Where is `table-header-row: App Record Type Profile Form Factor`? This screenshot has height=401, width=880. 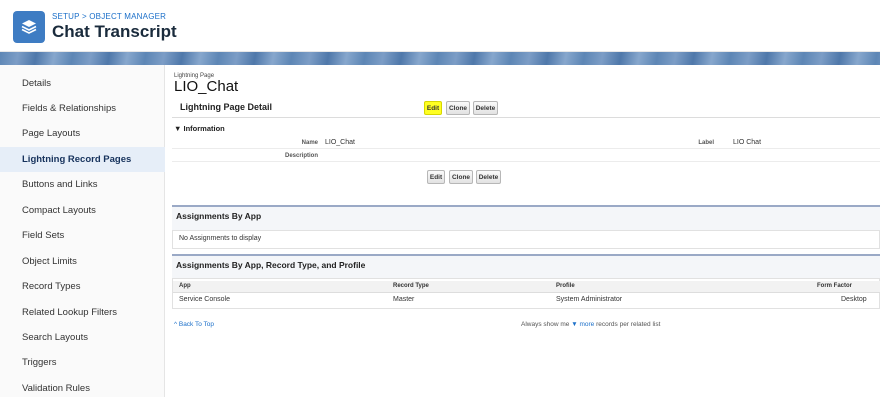
table-header-row: App Record Type Profile Form Factor is located at coordinates (526, 287).